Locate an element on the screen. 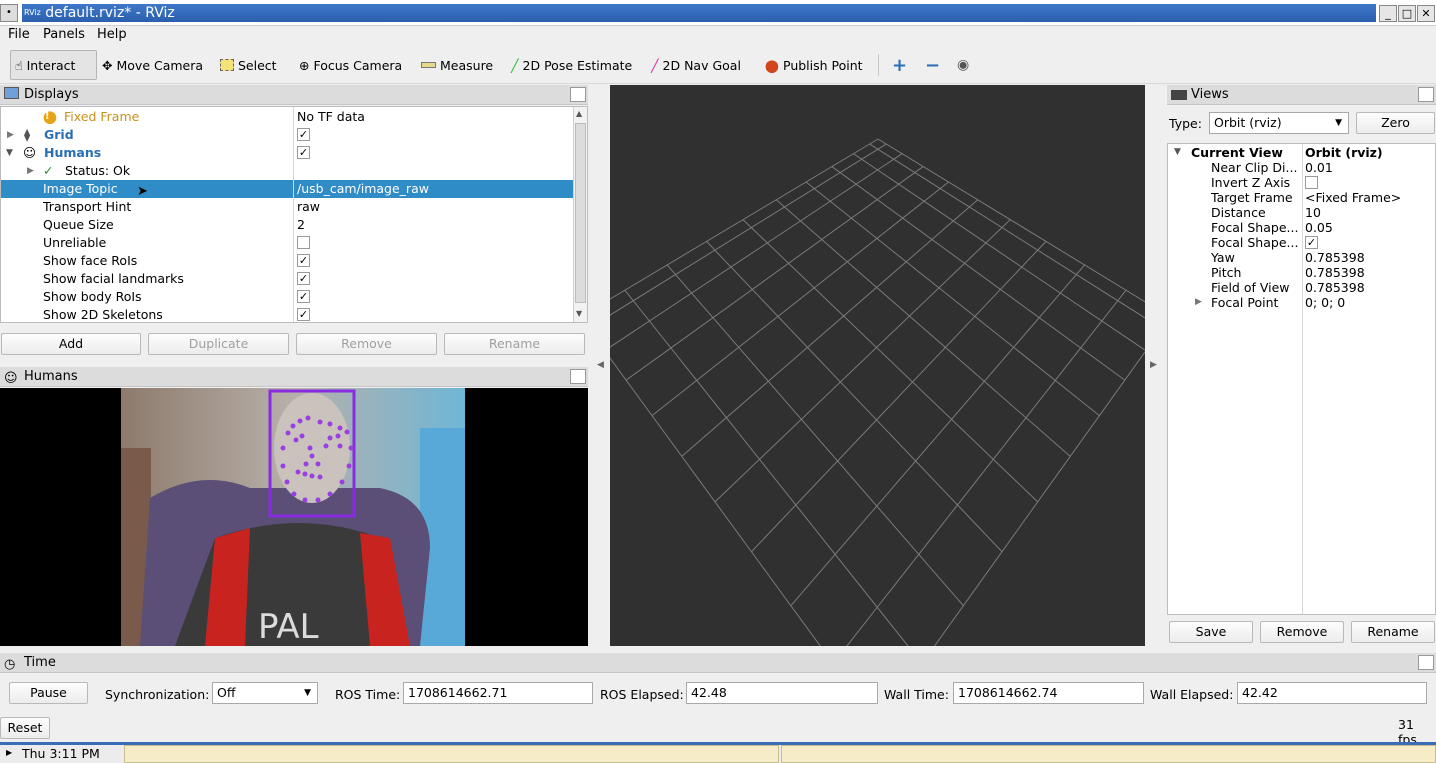  save-view-button: Save is located at coordinates (1211, 632).